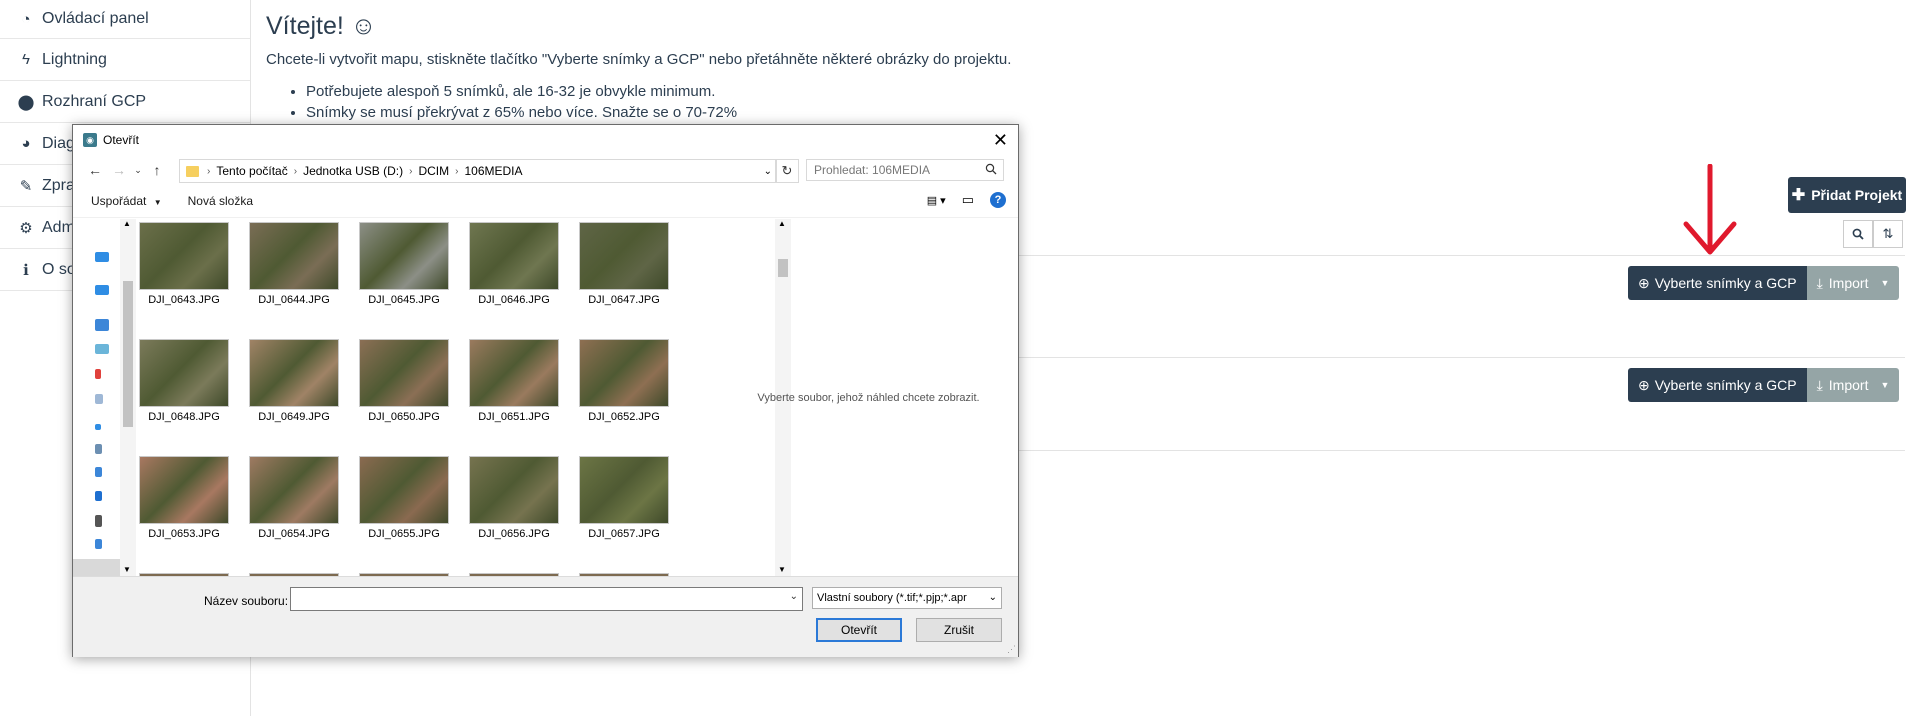 The height and width of the screenshot is (716, 1920). I want to click on file-tile: DJI_0651.JPG, so click(514, 381).